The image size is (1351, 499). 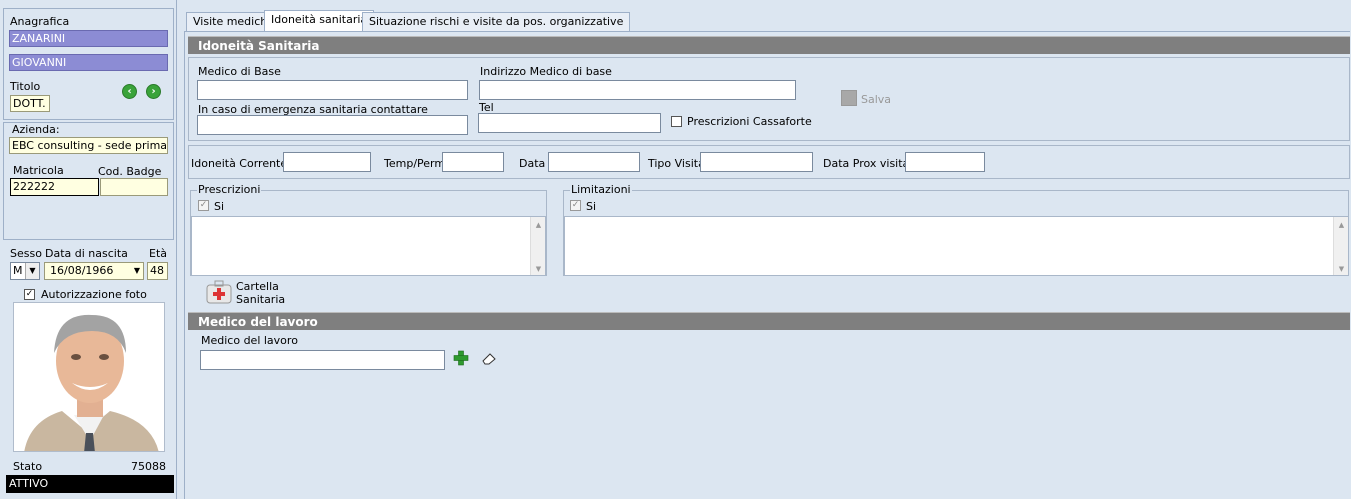 I want to click on limitazioni-checkbox: ✓, so click(x=575, y=205).